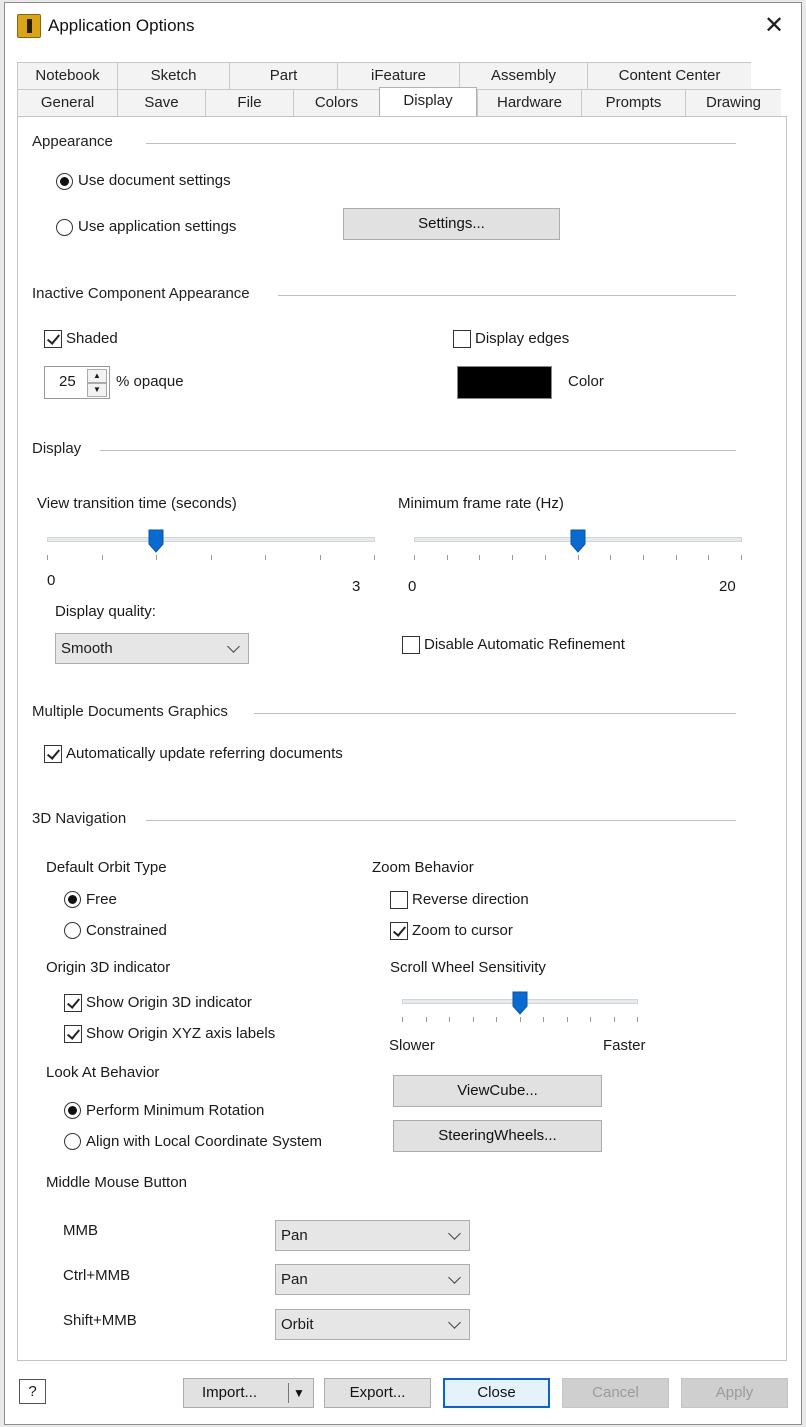  What do you see at coordinates (411, 645) in the screenshot?
I see `disable-refinement-checkbox` at bounding box center [411, 645].